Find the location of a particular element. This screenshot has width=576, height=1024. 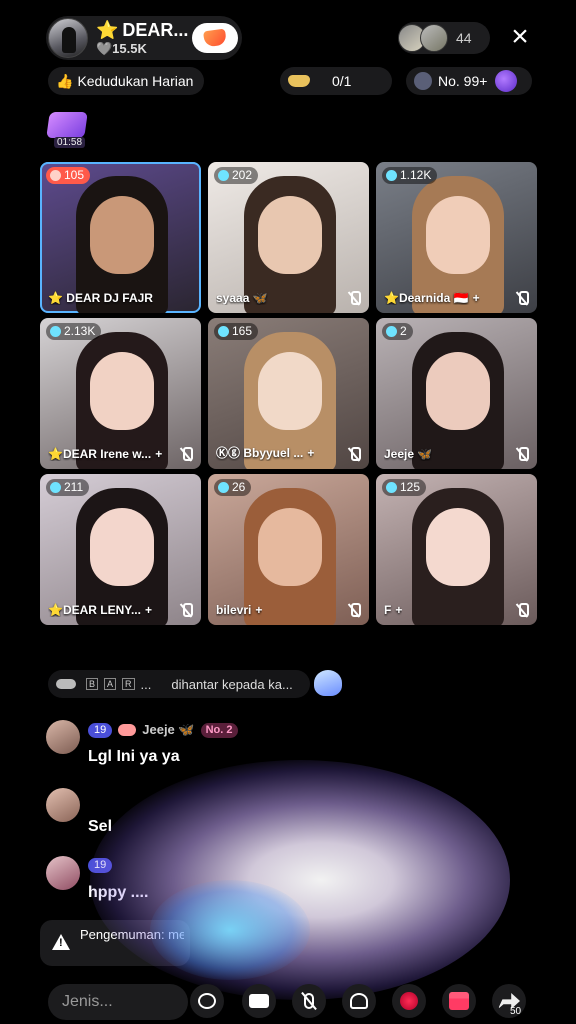

guest-name: ⭐ DEAR DJ FAJR is located at coordinates (100, 298).